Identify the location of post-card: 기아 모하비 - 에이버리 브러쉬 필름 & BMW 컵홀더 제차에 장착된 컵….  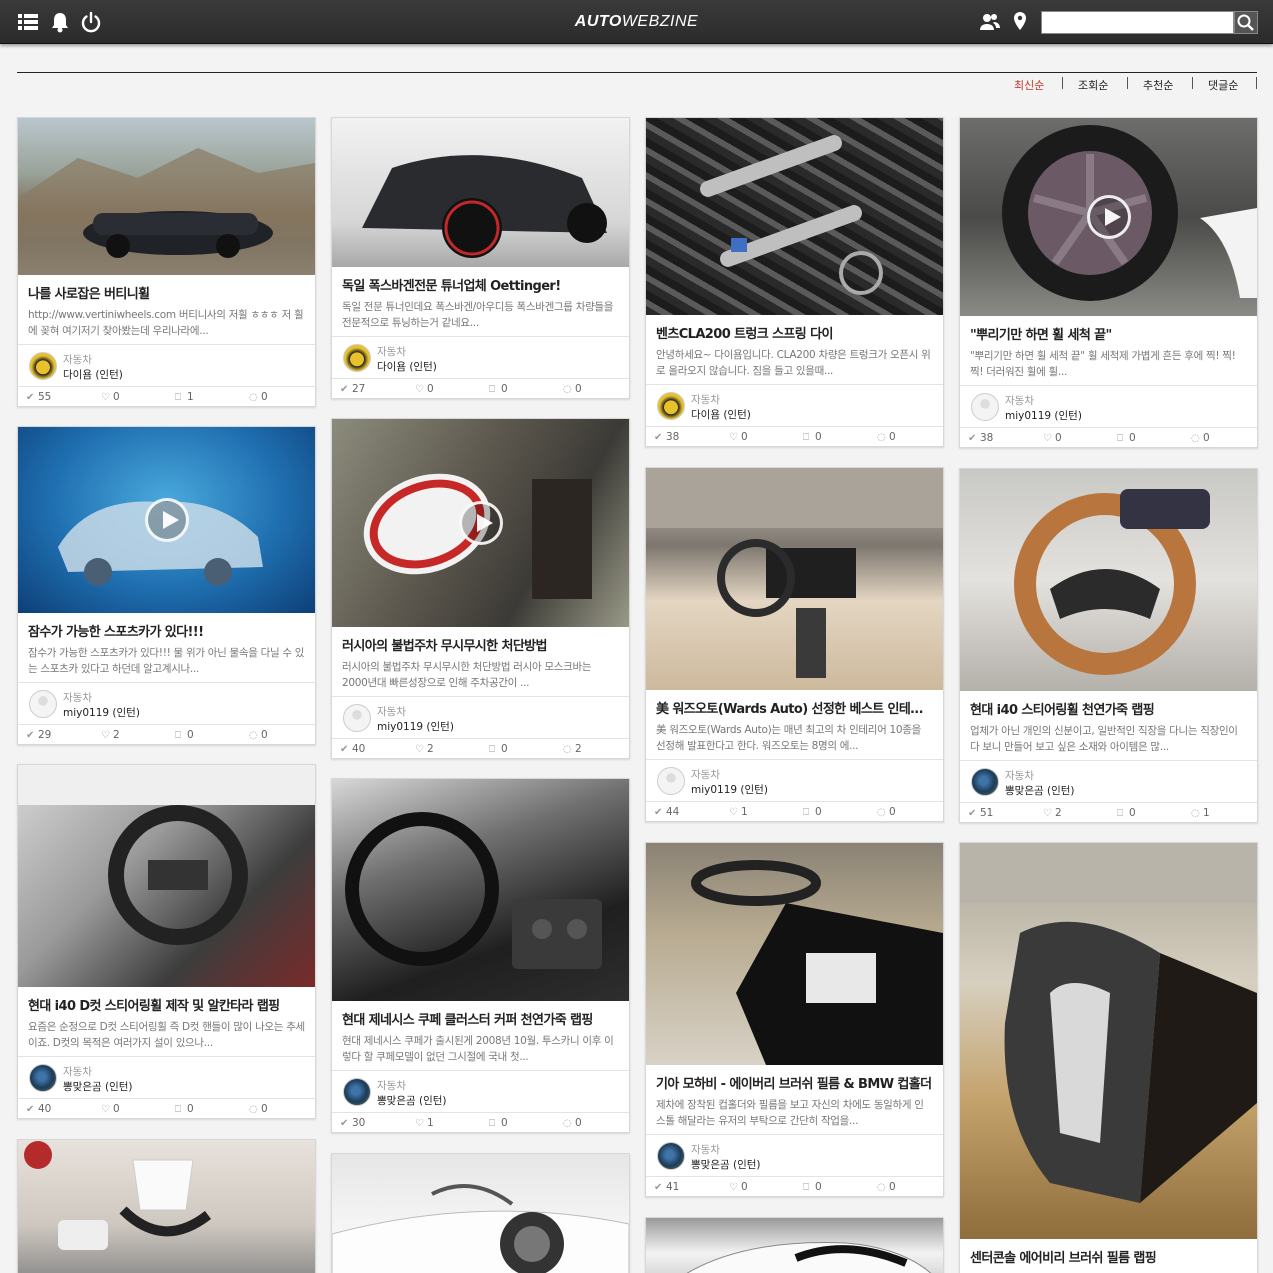
(794, 1019).